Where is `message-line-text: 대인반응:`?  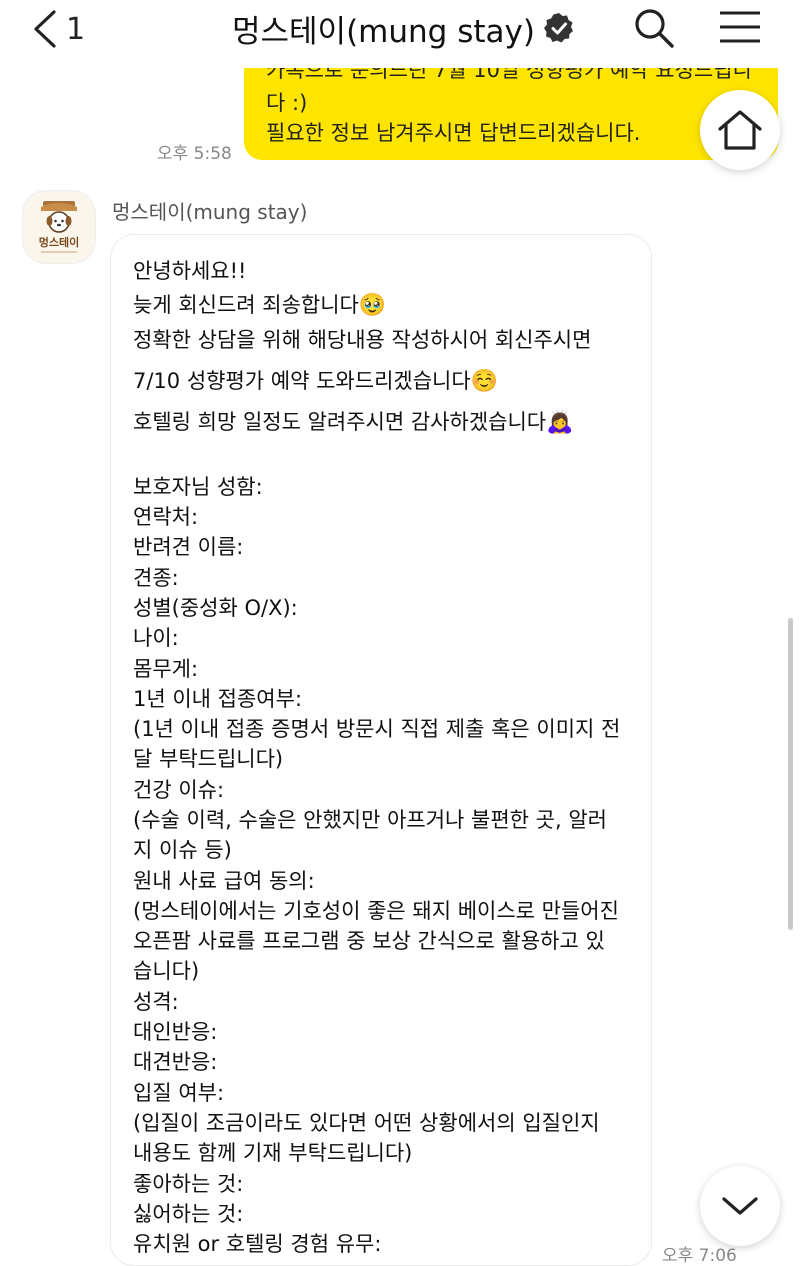 message-line-text: 대인반응: is located at coordinates (175, 1032).